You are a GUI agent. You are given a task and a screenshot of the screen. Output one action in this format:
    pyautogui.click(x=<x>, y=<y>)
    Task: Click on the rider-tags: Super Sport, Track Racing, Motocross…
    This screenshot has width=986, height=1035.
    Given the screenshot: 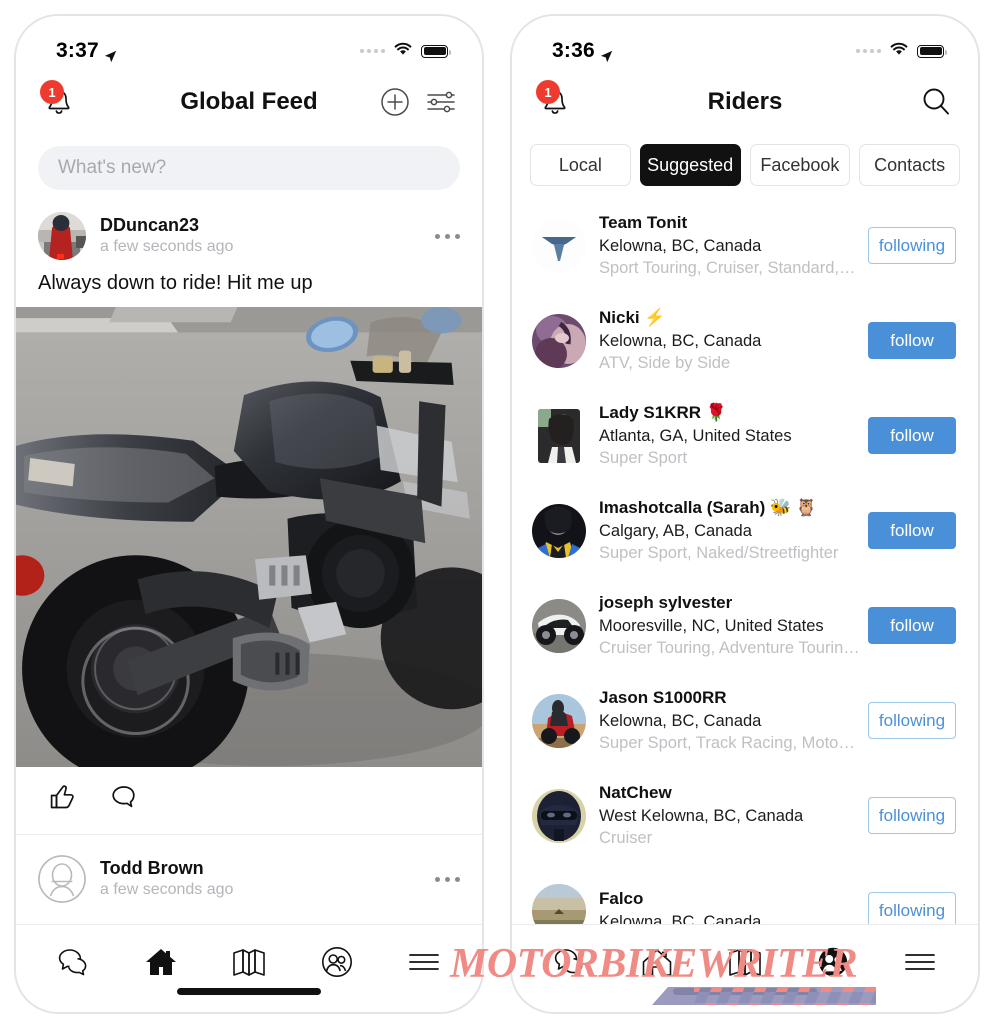 What is the action you would take?
    pyautogui.click(x=729, y=742)
    